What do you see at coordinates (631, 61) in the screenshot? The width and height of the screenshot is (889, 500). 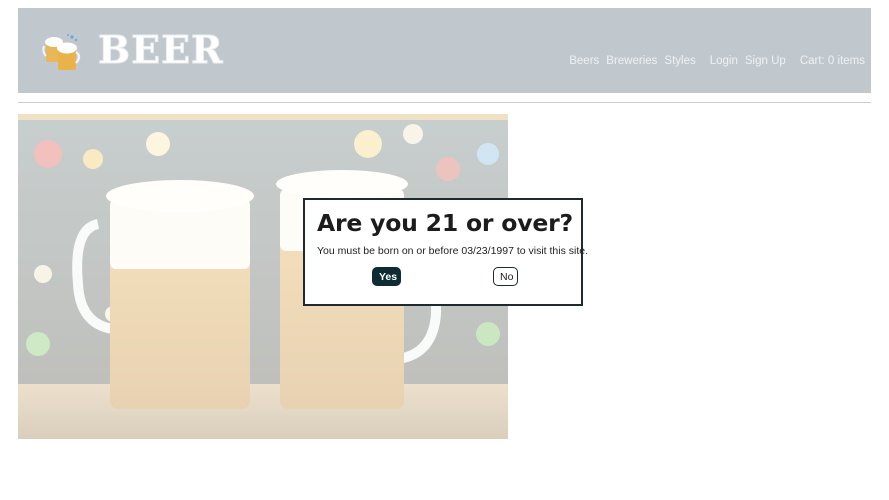 I see `nav-breweries: Breweries` at bounding box center [631, 61].